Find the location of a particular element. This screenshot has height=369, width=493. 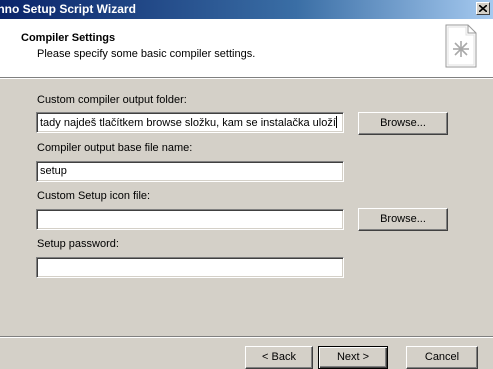

base-file-name-label: Compiler output base file name: is located at coordinates (115, 148).